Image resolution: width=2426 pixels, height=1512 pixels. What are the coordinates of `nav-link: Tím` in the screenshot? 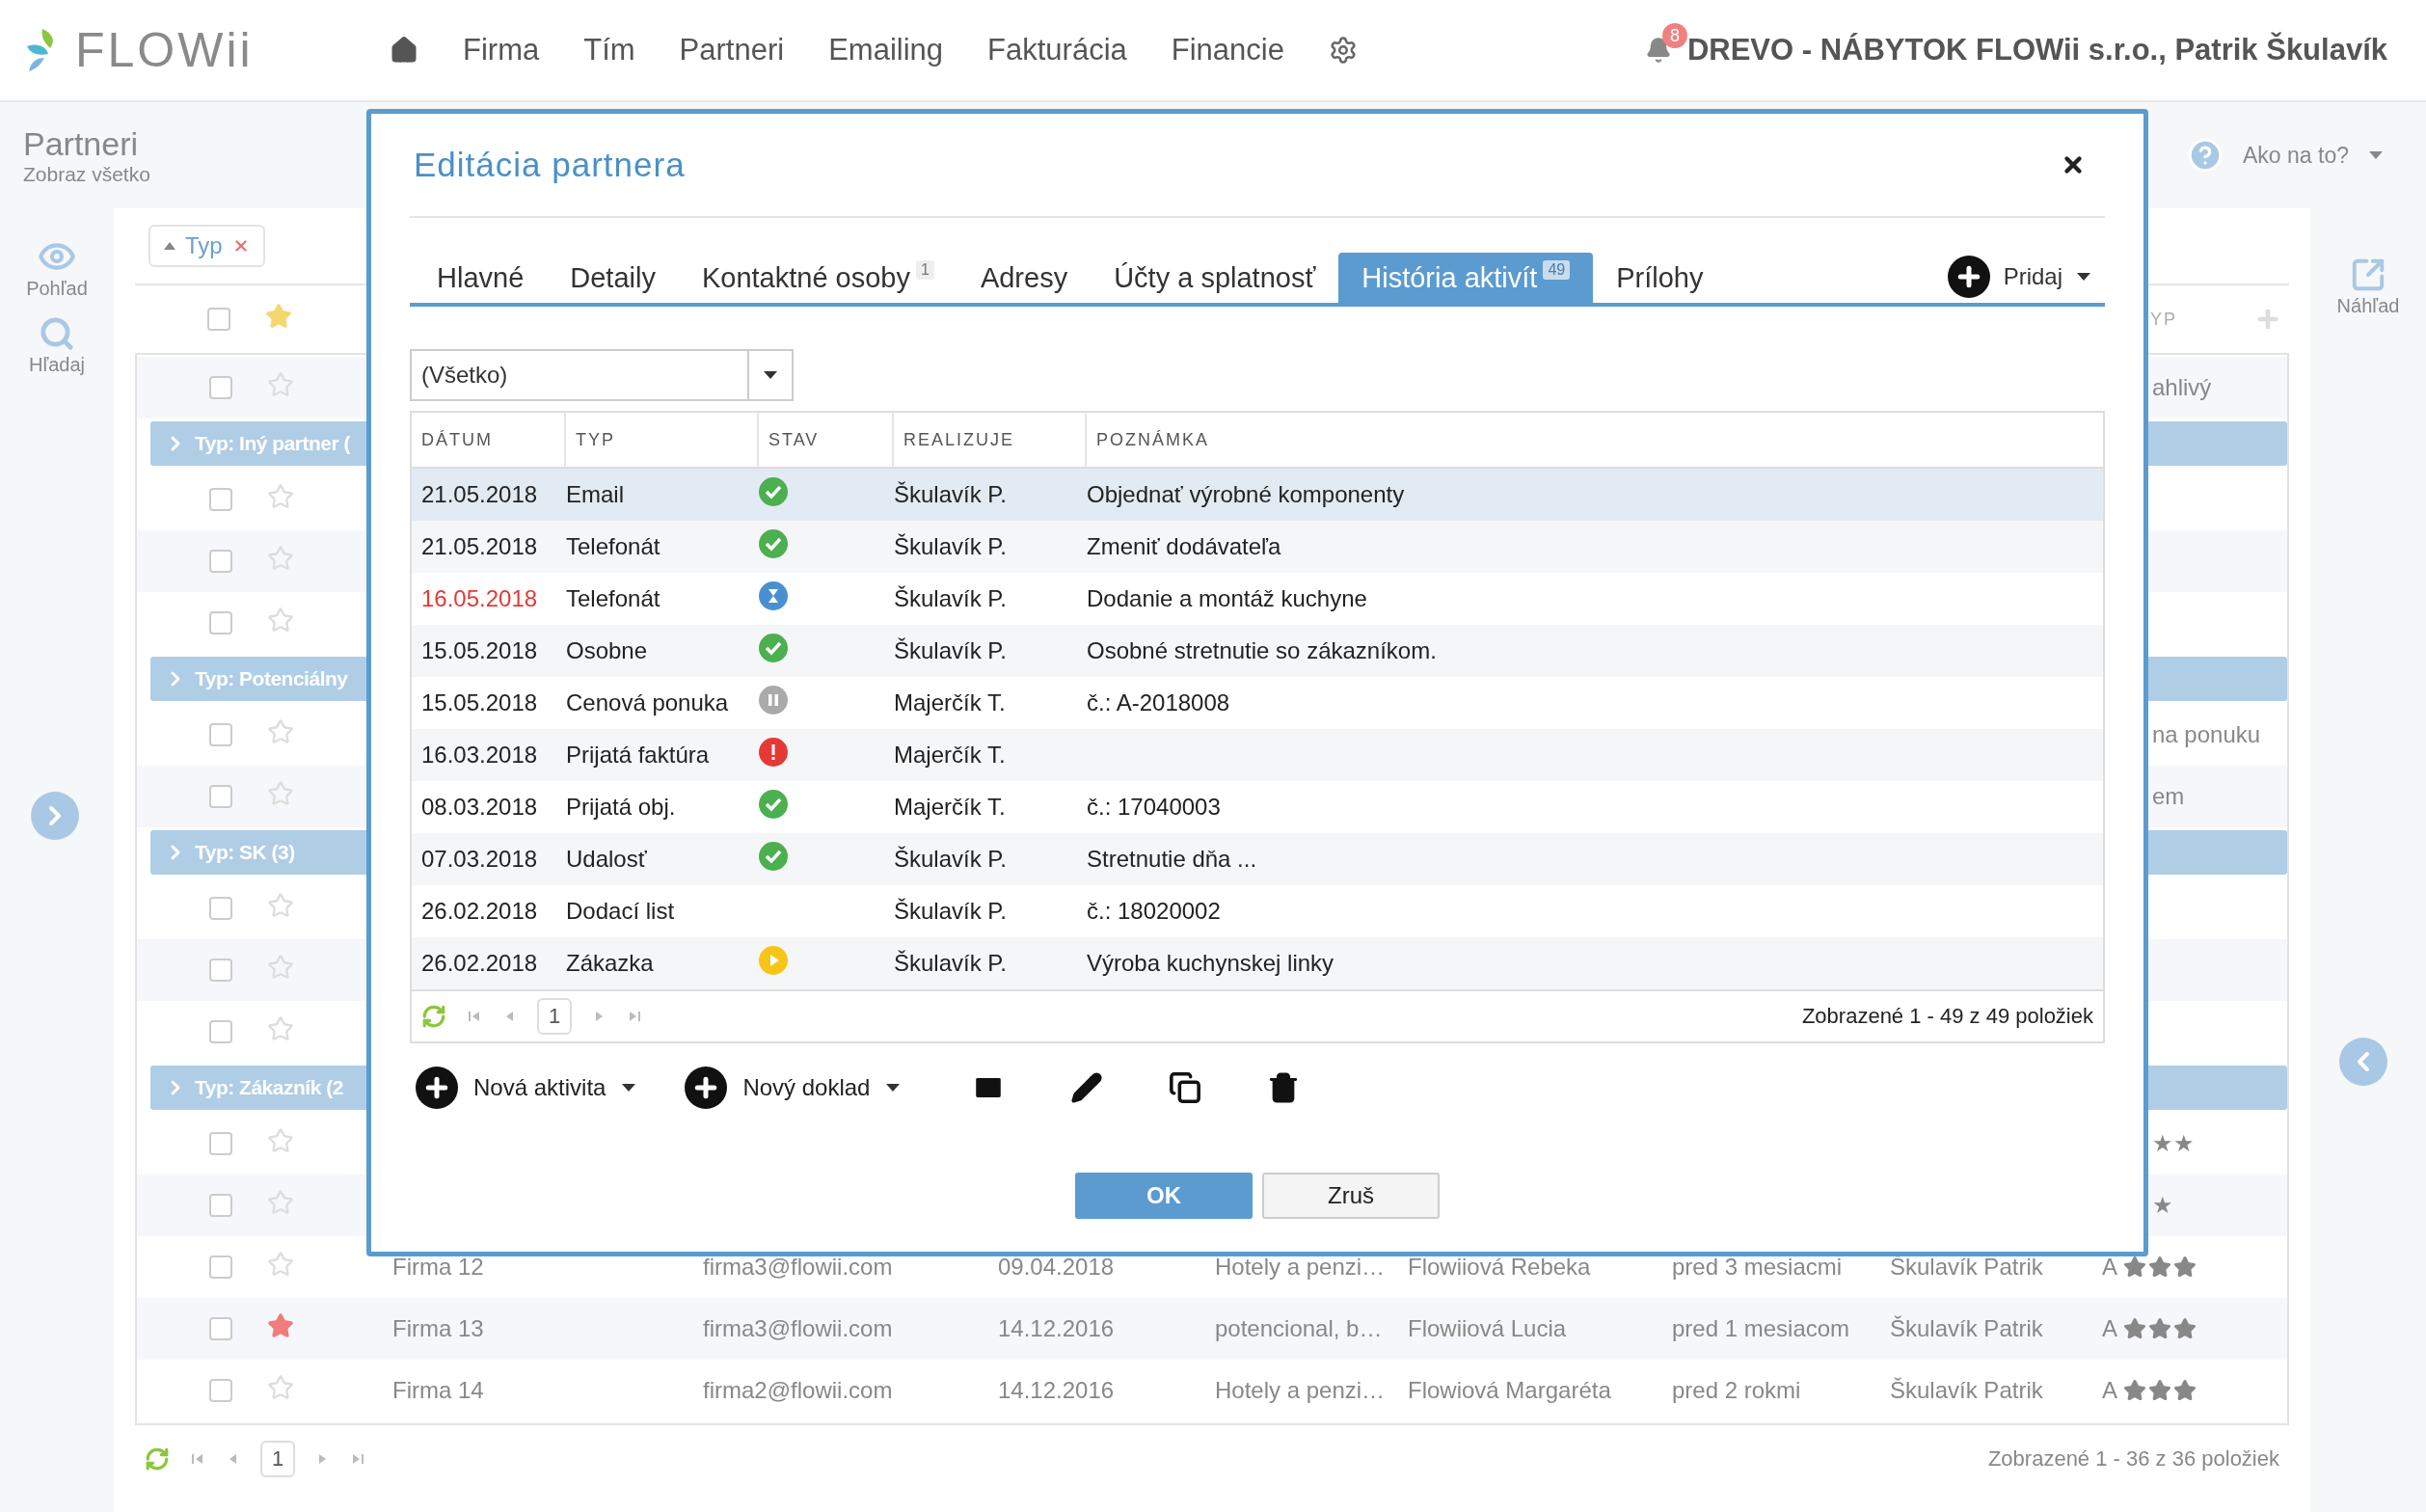 It's located at (609, 50).